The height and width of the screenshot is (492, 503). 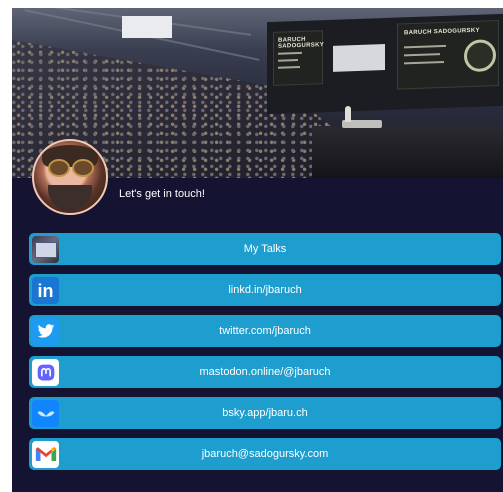 I want to click on link-label: bsky.app/jbaru.ch, so click(x=265, y=413).